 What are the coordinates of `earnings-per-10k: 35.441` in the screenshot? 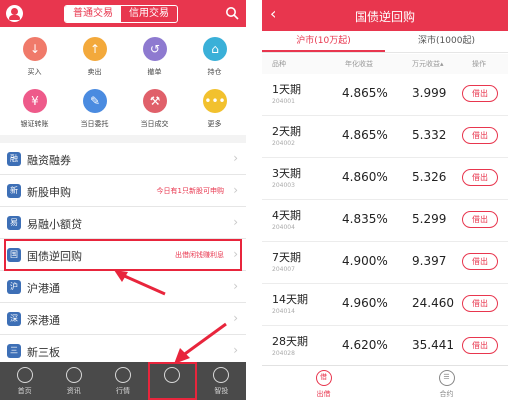 It's located at (433, 345).